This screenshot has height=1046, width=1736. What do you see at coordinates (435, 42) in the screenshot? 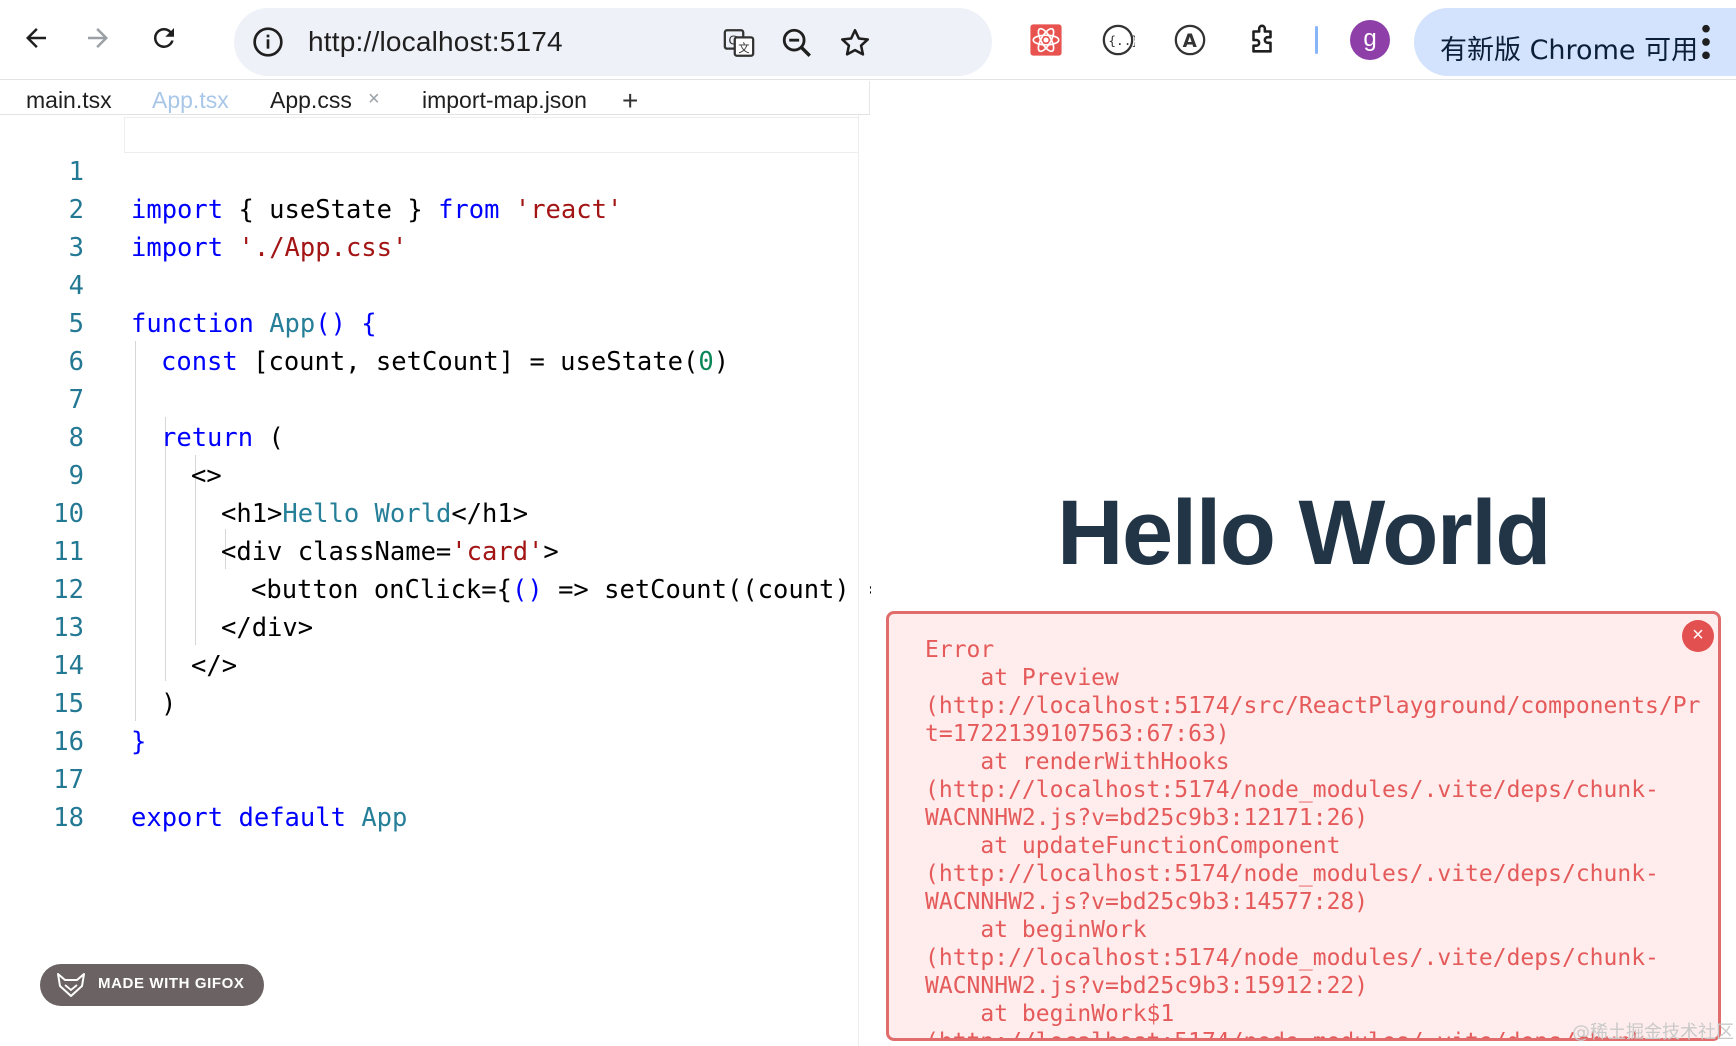
I see `url-text: http://localhost:5174` at bounding box center [435, 42].